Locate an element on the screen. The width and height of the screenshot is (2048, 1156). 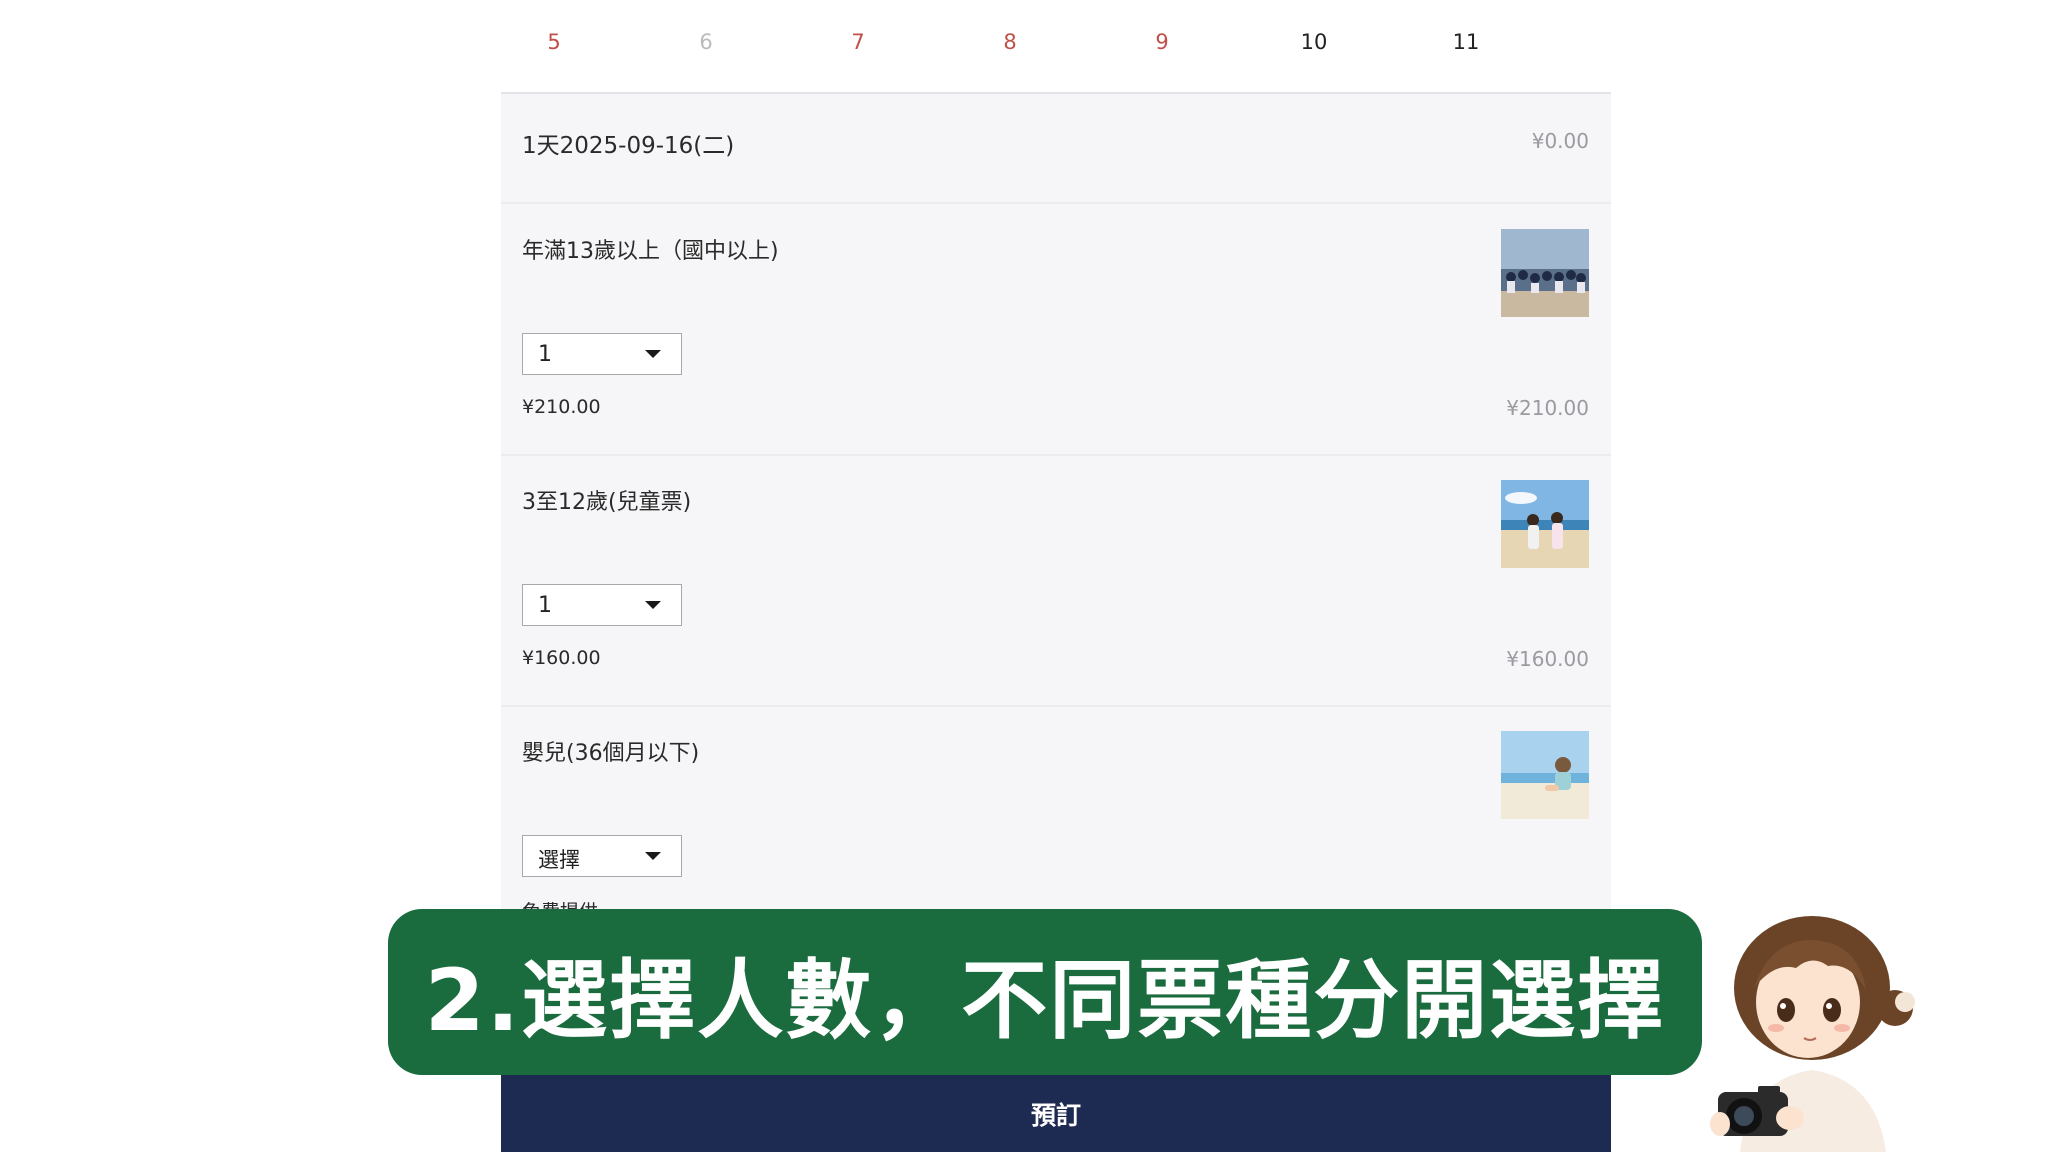
toddler-beach-thumbnail is located at coordinates (1545, 775).